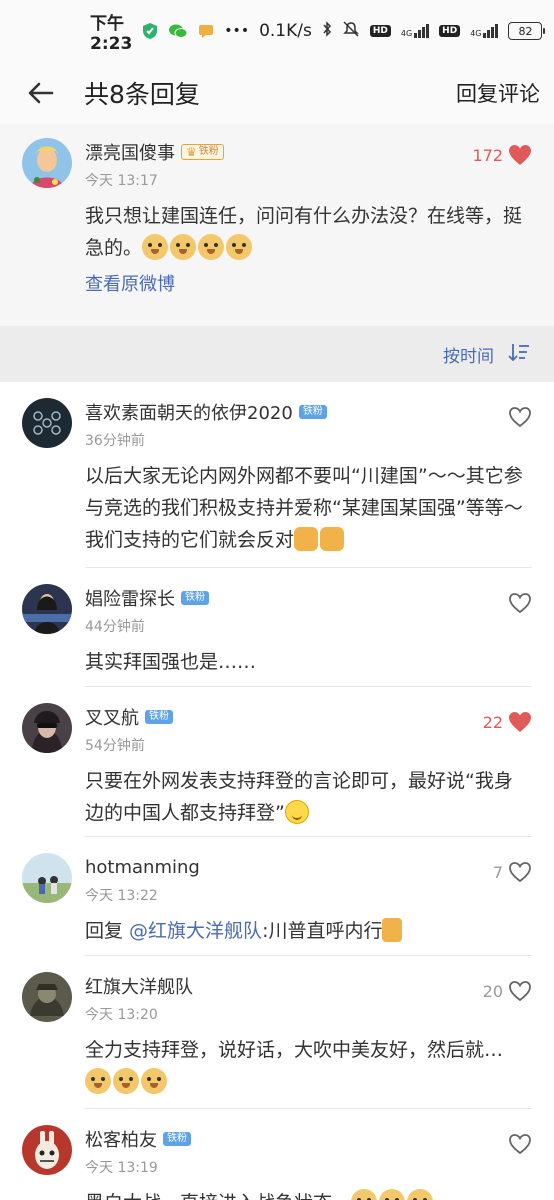 Image resolution: width=554 pixels, height=1200 pixels. I want to click on like-button: 7, so click(512, 872).